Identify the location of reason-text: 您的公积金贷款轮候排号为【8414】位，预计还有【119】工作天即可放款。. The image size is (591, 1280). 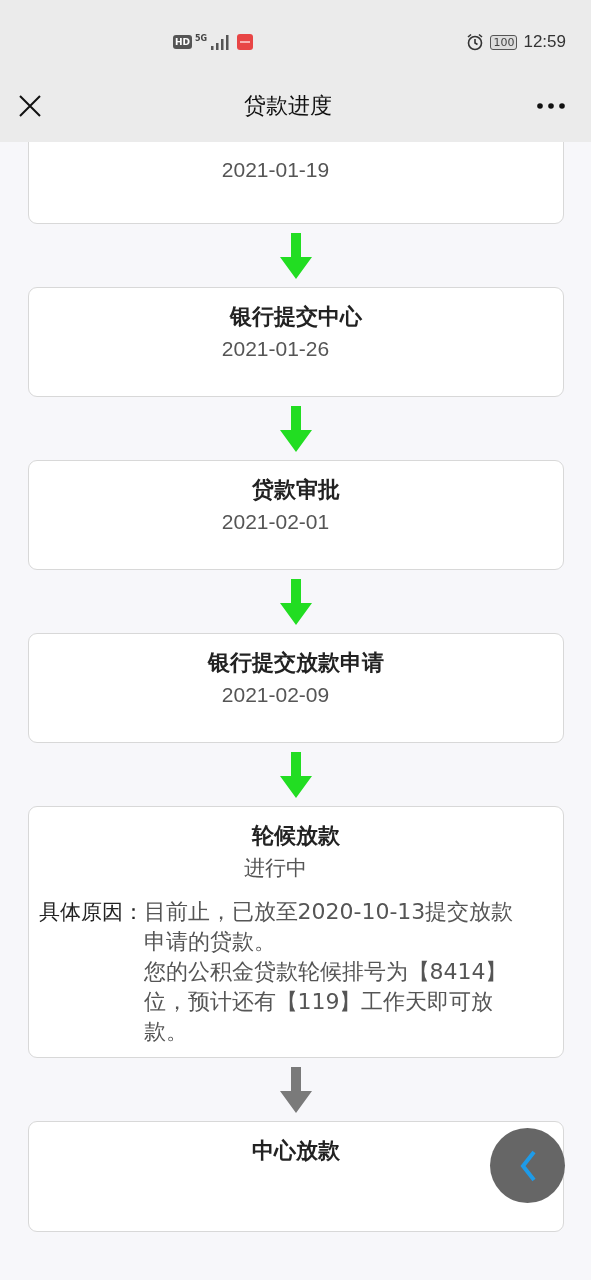
(326, 1002).